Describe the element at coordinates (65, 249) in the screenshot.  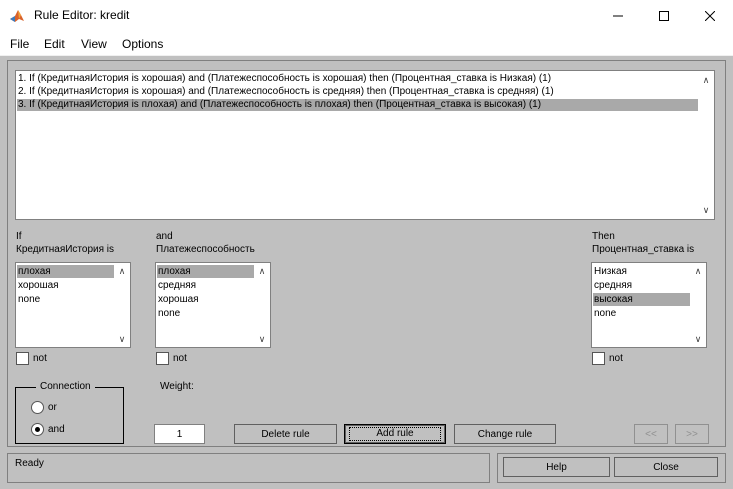
I see `if-variable-label: КредитнаяИстория is` at that location.